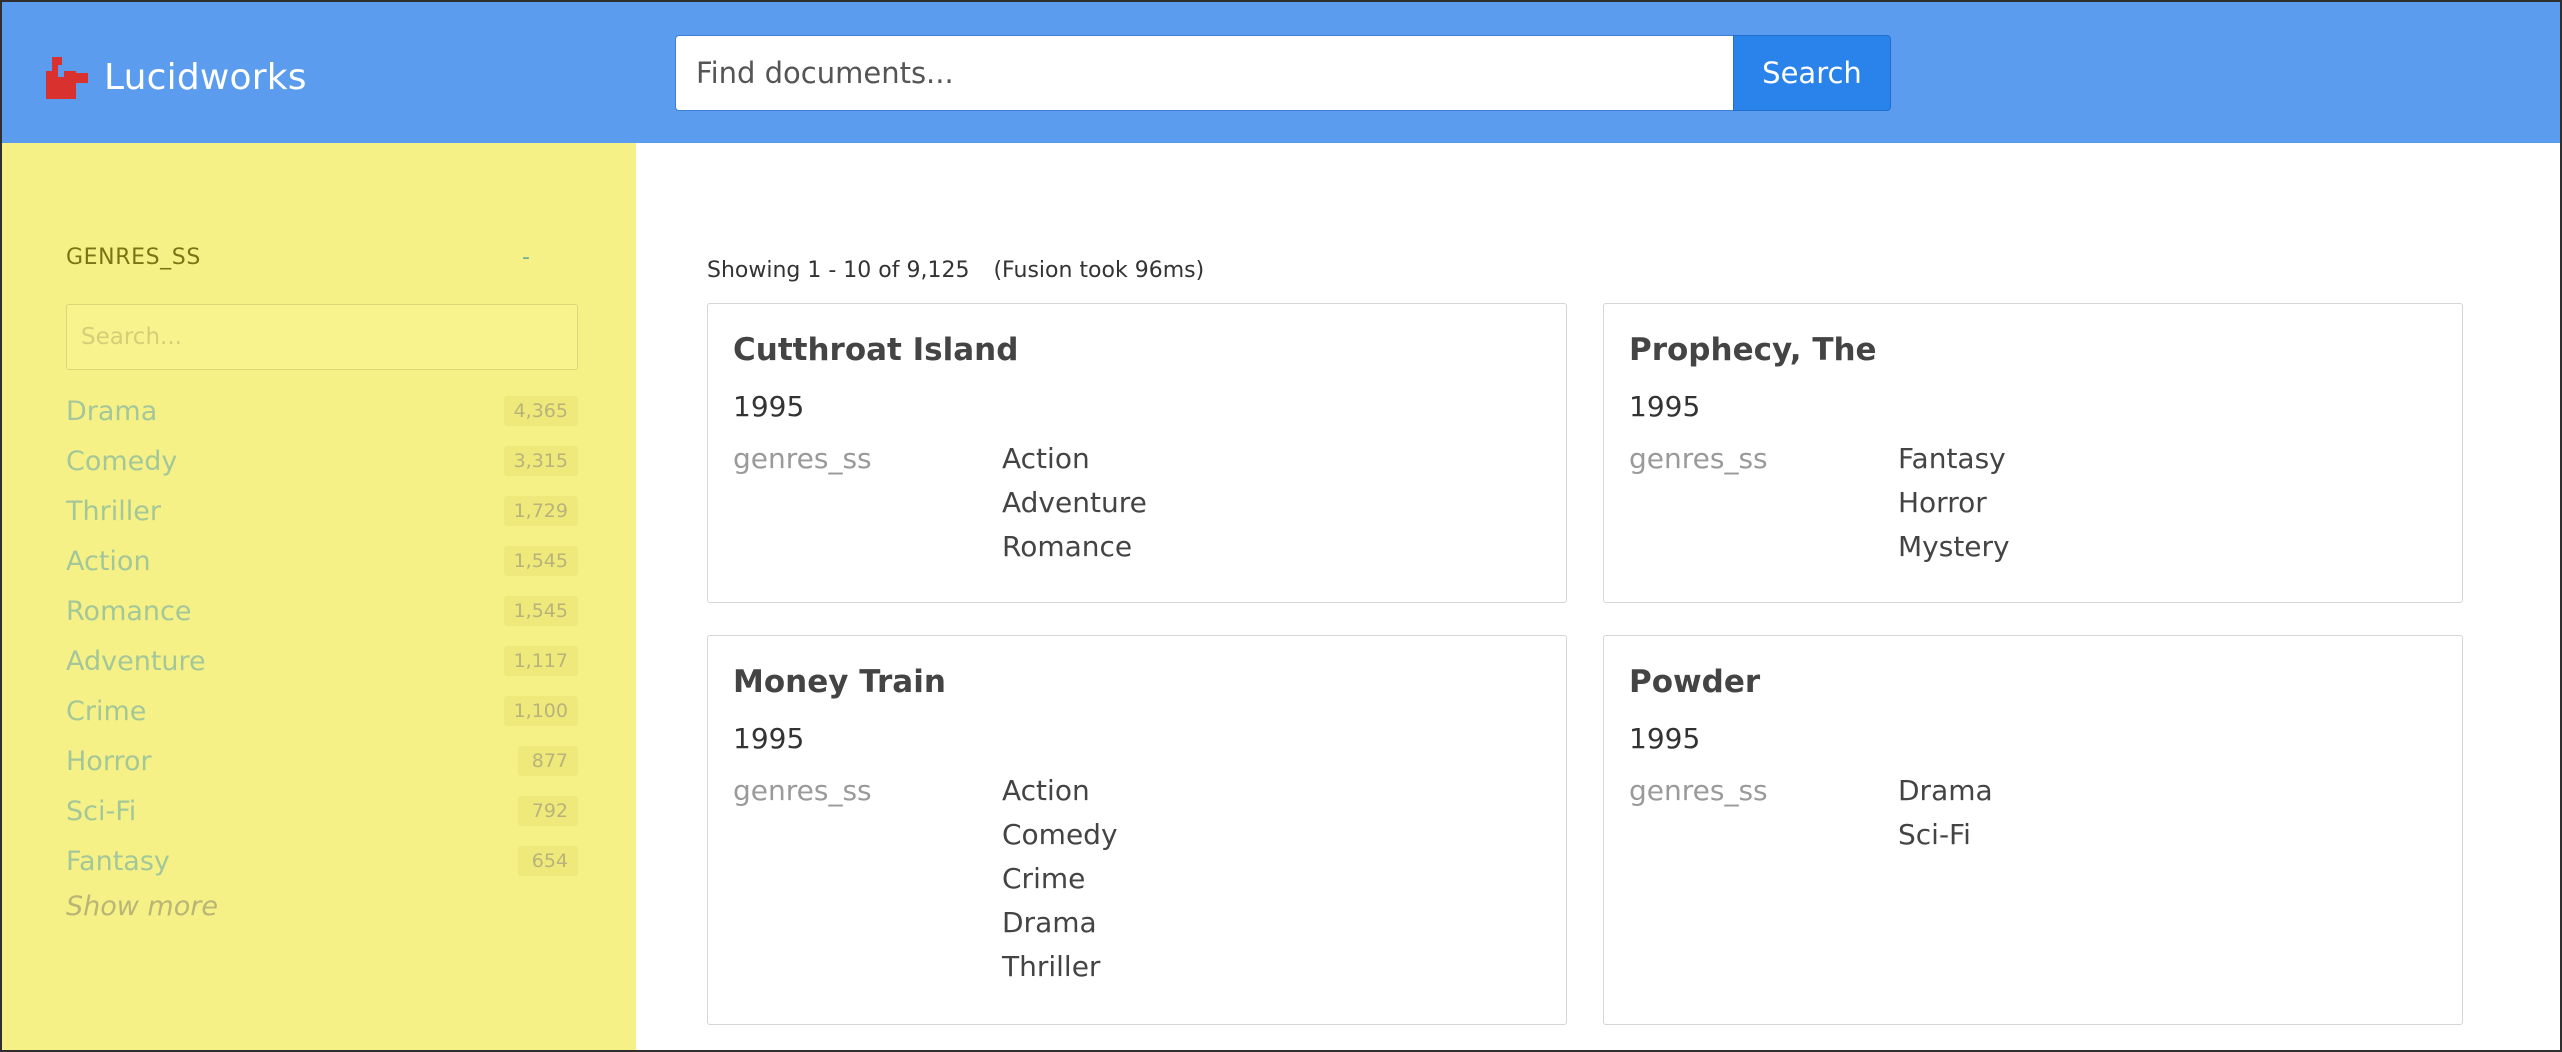  I want to click on facet-item-thriller: Thriller 1,729, so click(322, 511).